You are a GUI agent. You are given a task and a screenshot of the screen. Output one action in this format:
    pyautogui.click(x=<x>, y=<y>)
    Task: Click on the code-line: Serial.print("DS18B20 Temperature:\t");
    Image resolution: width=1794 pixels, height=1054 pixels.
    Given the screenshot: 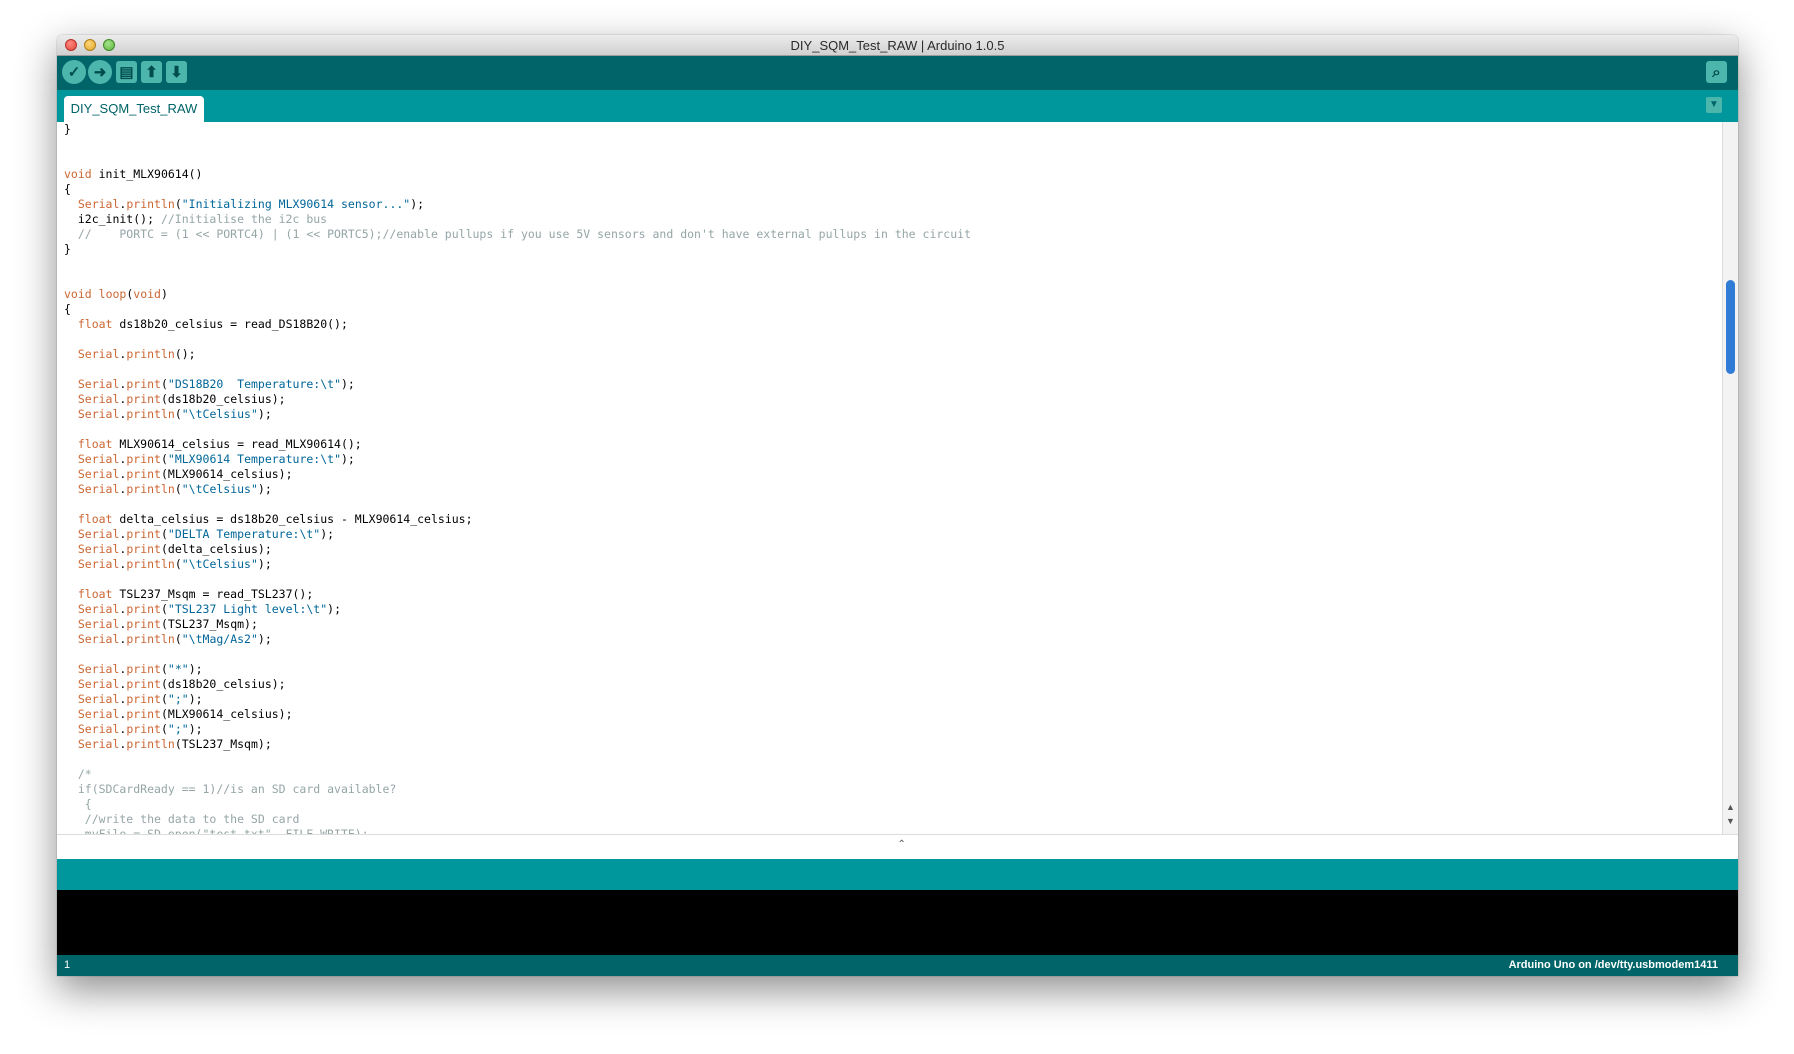 What is the action you would take?
    pyautogui.click(x=893, y=384)
    